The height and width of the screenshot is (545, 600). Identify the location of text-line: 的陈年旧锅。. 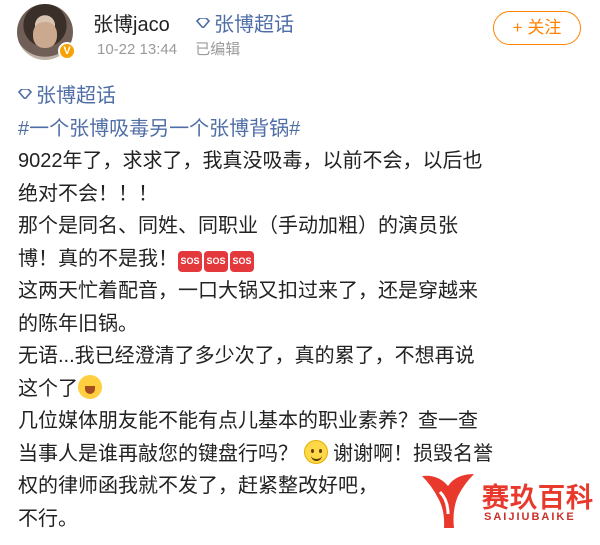
(78, 323).